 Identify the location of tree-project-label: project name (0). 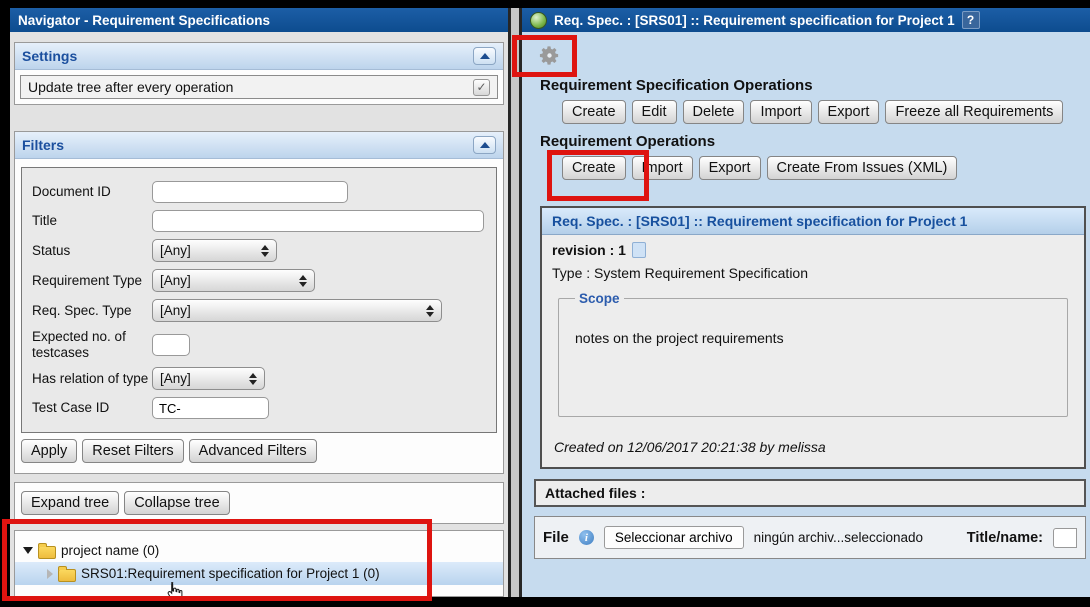
(110, 551).